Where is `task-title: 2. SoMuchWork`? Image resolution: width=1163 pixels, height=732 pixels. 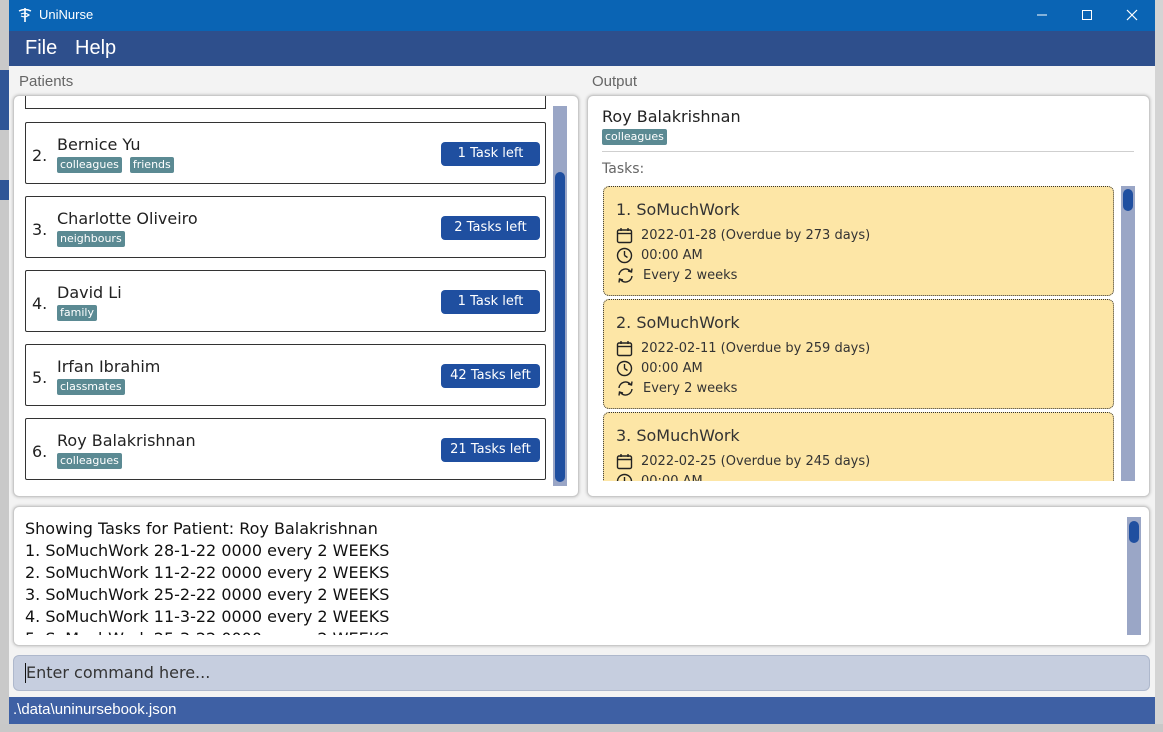
task-title: 2. SoMuchWork is located at coordinates (678, 322).